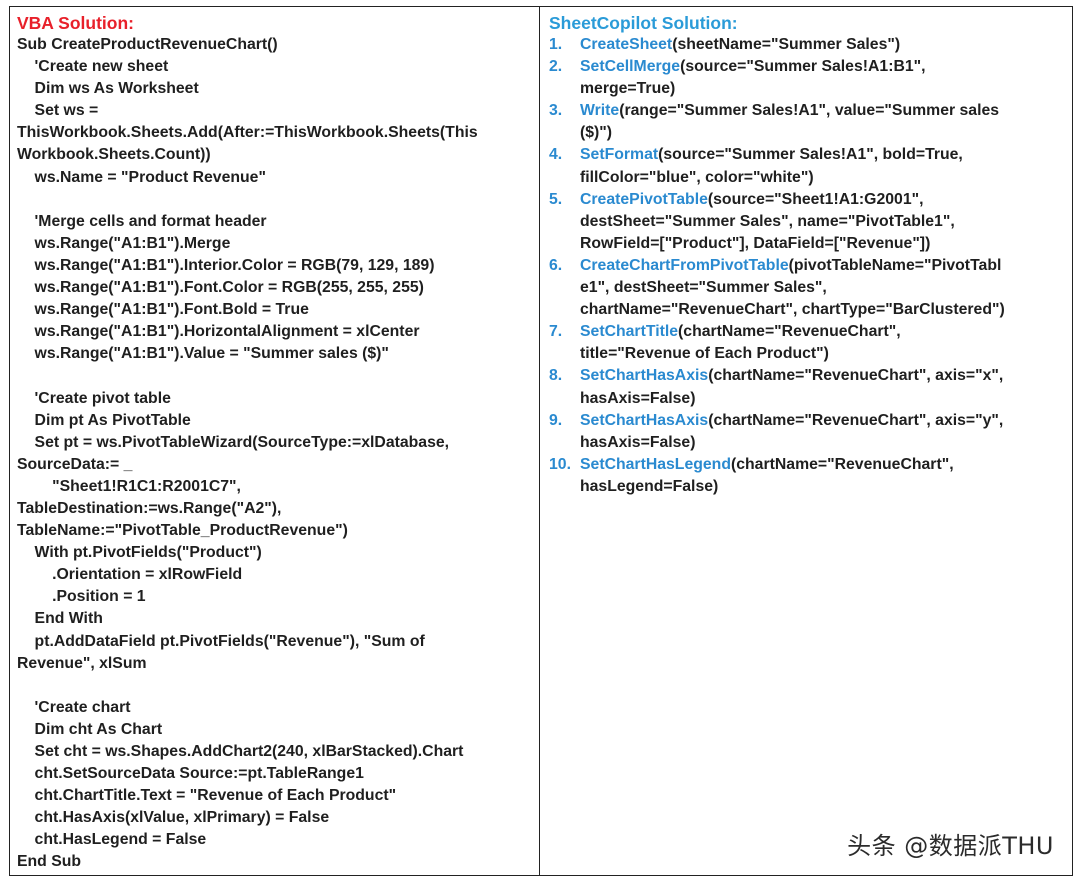 The width and height of the screenshot is (1080, 882). I want to click on function-args: hasLegend=False), so click(649, 486).